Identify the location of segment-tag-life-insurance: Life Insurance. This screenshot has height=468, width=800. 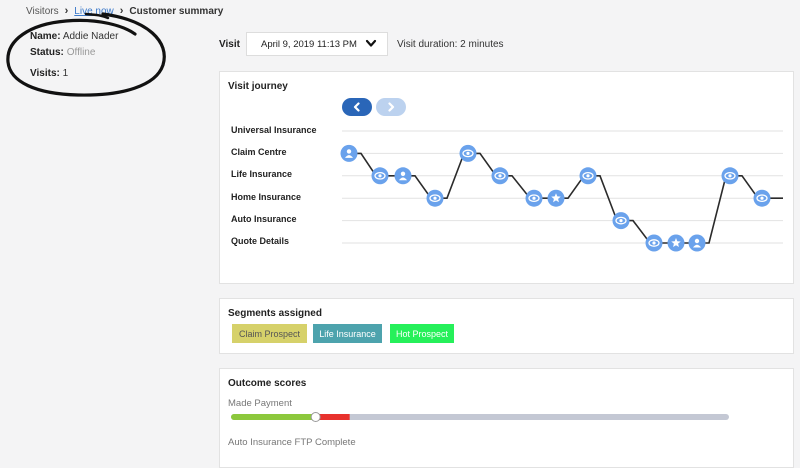
(347, 333).